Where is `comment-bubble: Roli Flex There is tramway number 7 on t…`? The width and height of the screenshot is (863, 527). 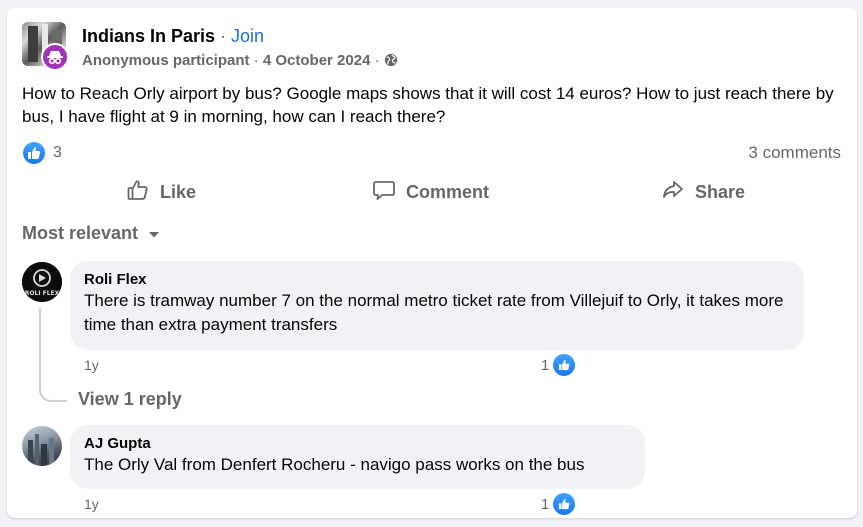
comment-bubble: Roli Flex There is tramway number 7 on t… is located at coordinates (437, 305).